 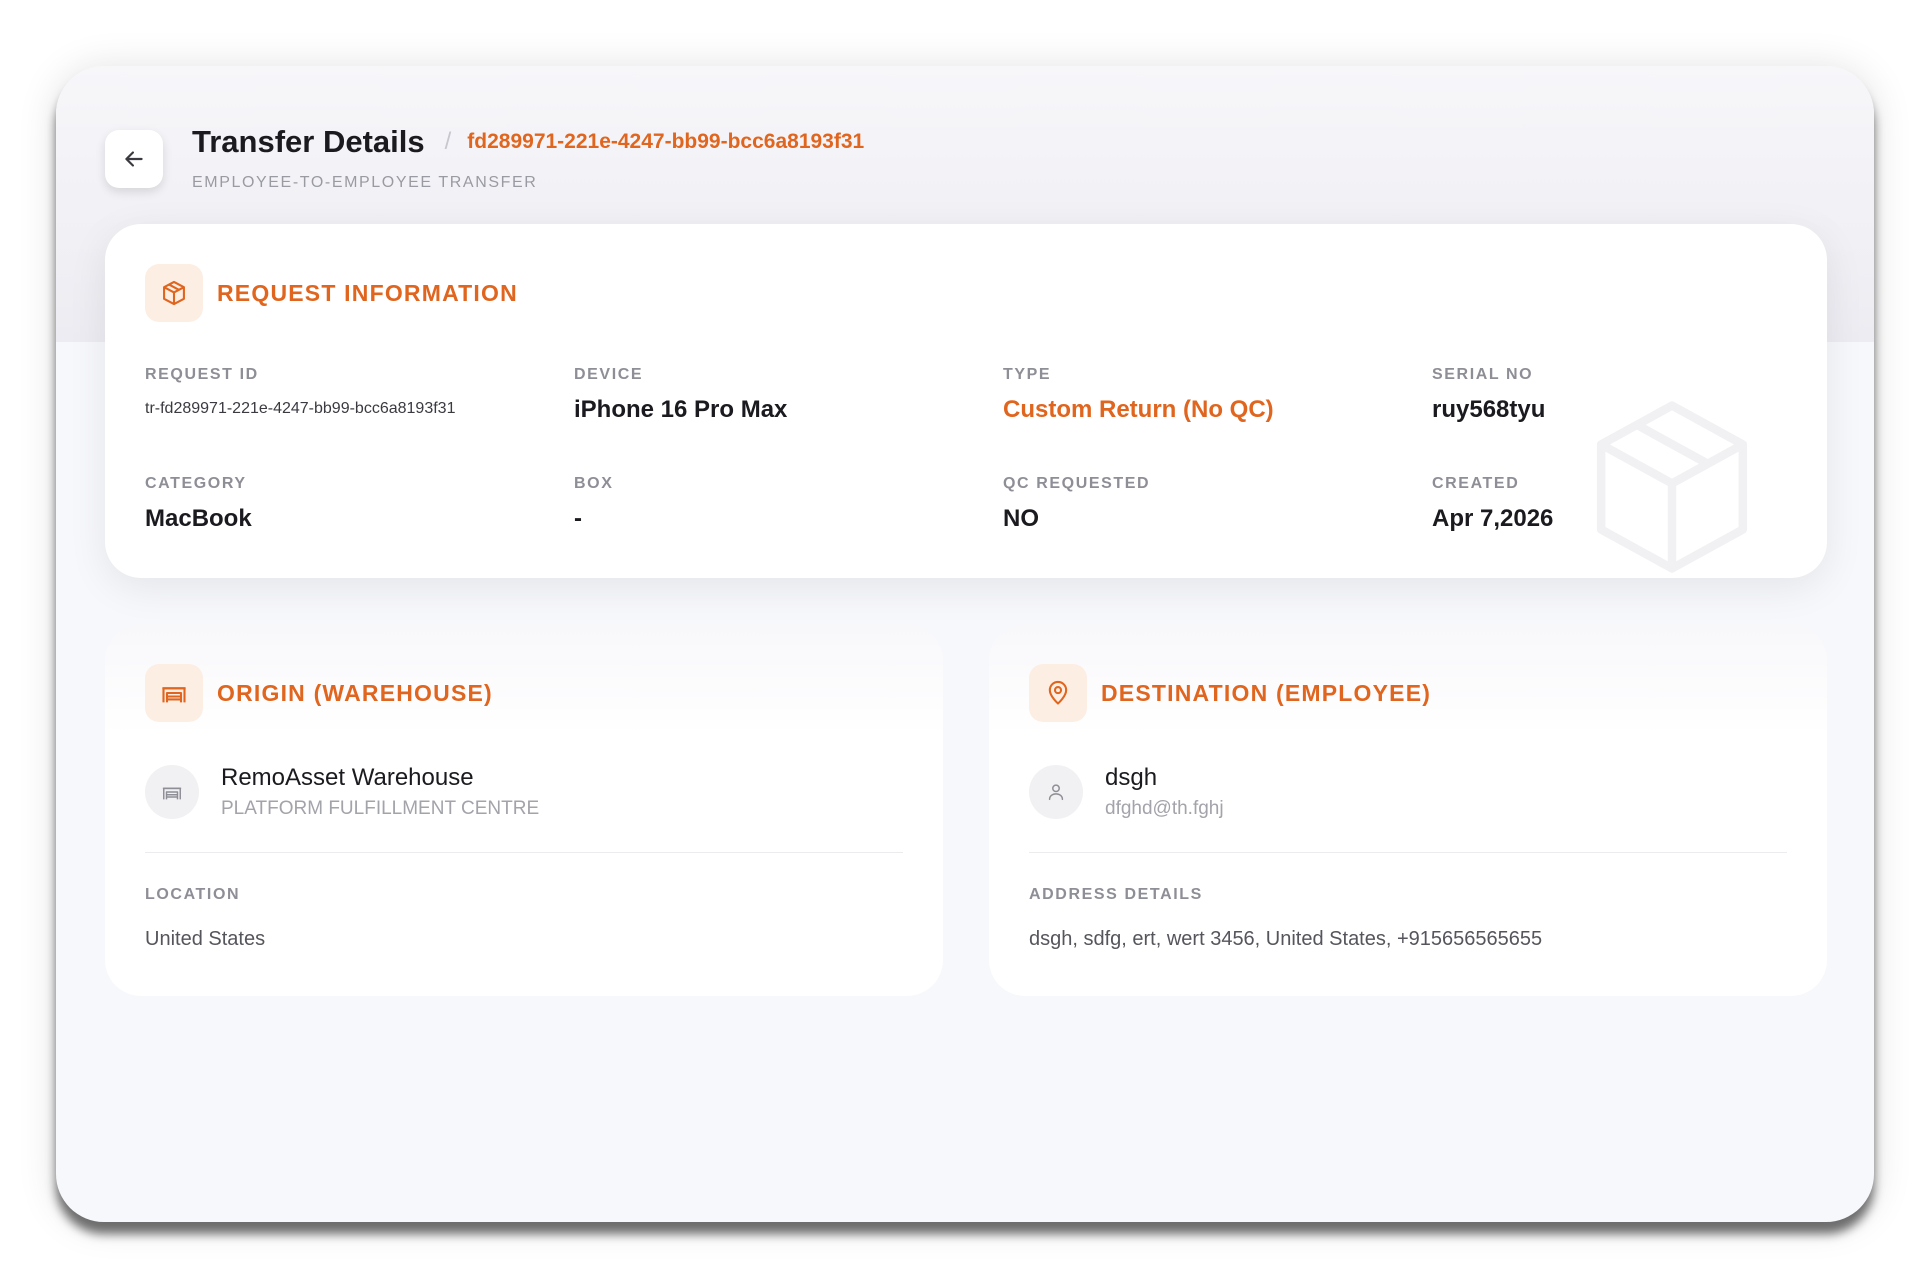 I want to click on field-label: TYPE, so click(x=1027, y=374).